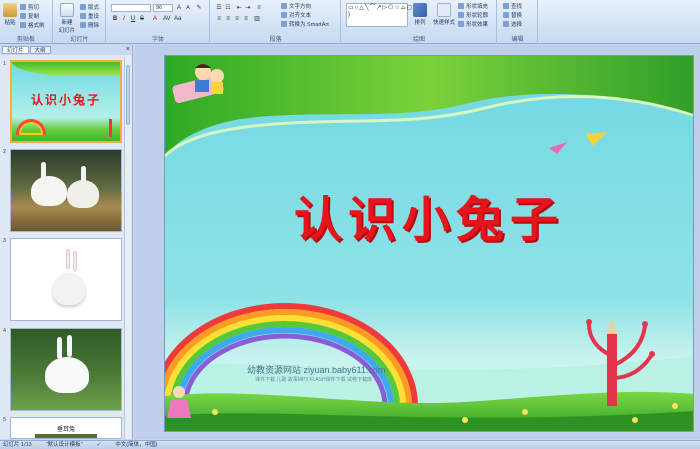 The height and width of the screenshot is (449, 700). What do you see at coordinates (296, 6) in the screenshot?
I see `text-direction-button: 文字方向` at bounding box center [296, 6].